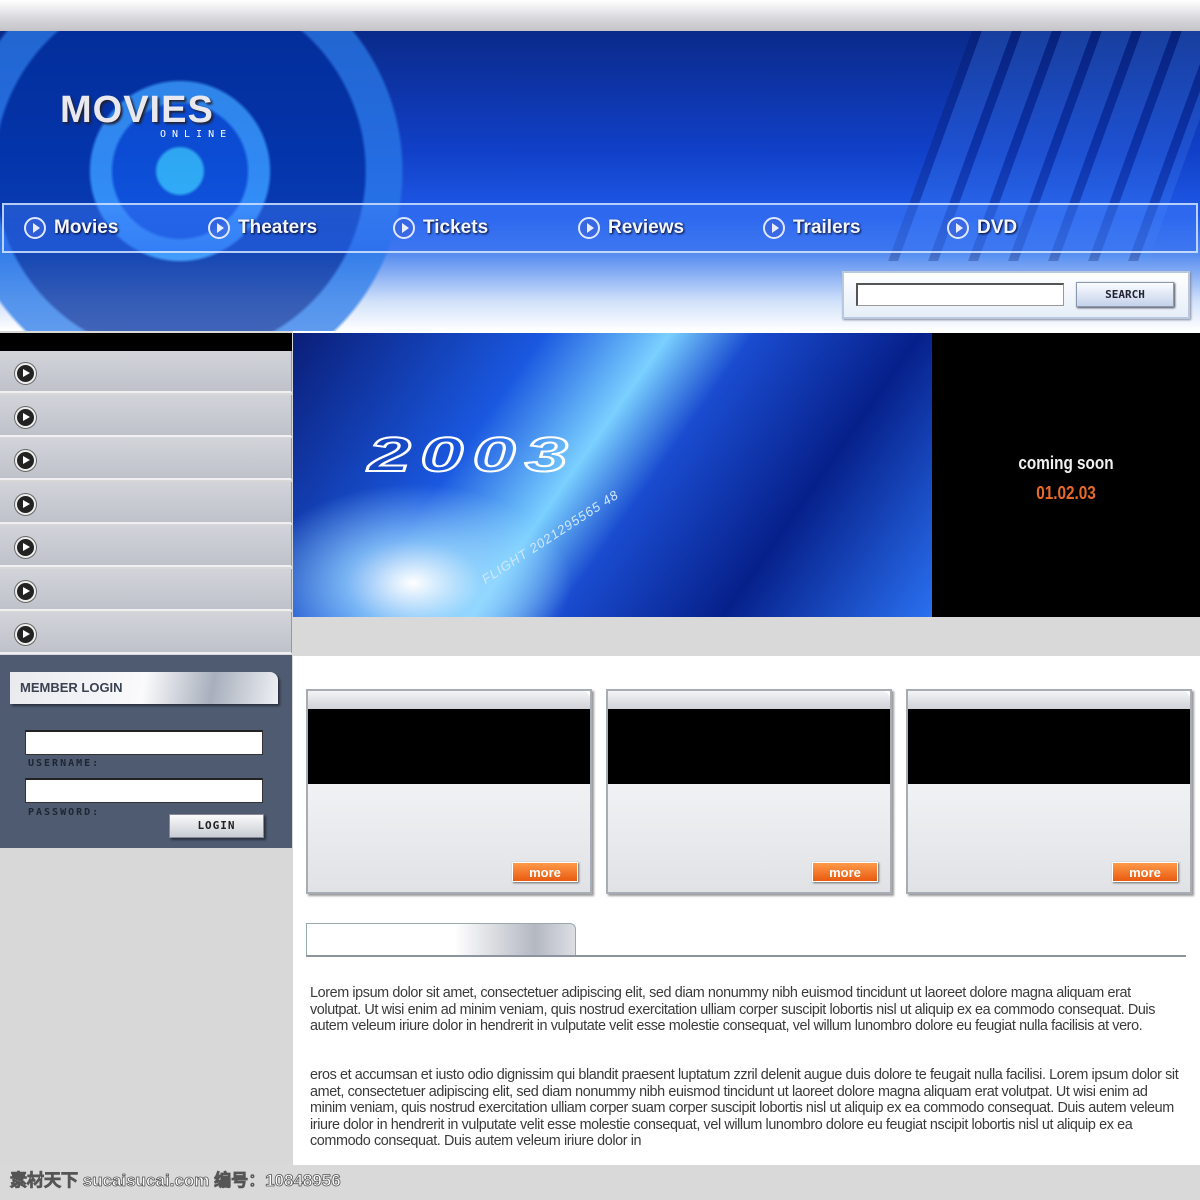 The image size is (1200, 1200). I want to click on password-input, so click(144, 790).